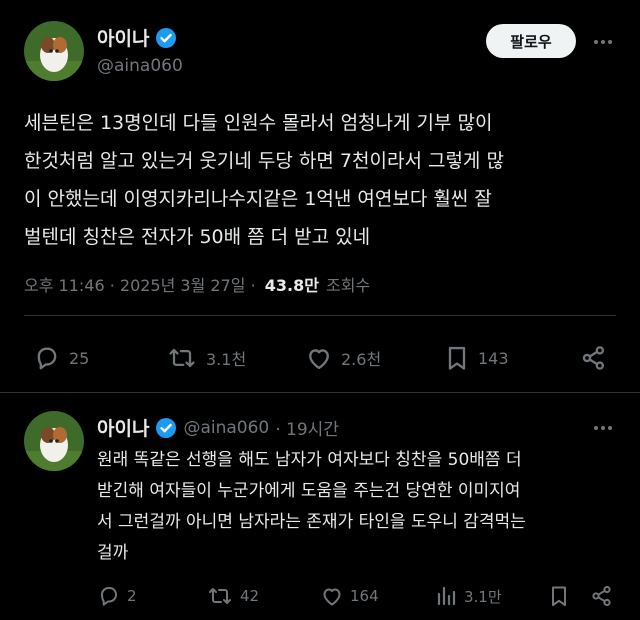  I want to click on reply-like-button: 164, so click(349, 596).